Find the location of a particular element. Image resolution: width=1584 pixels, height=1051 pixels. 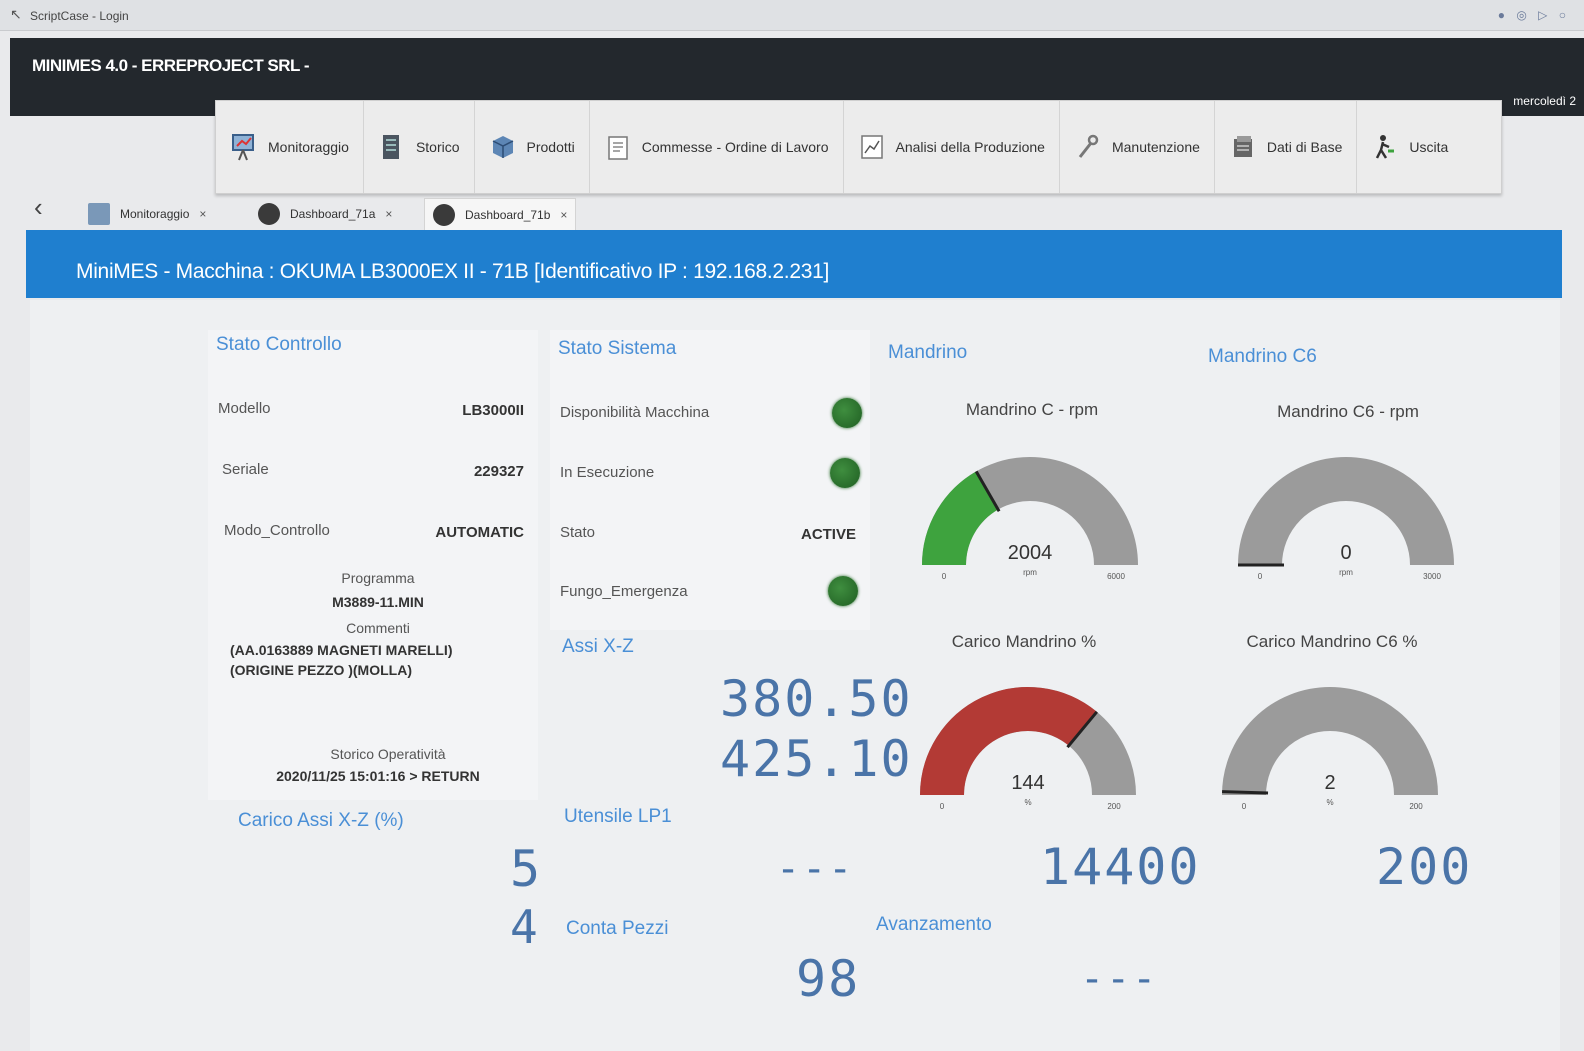

avanzamento-display: --- is located at coordinates (1119, 979).